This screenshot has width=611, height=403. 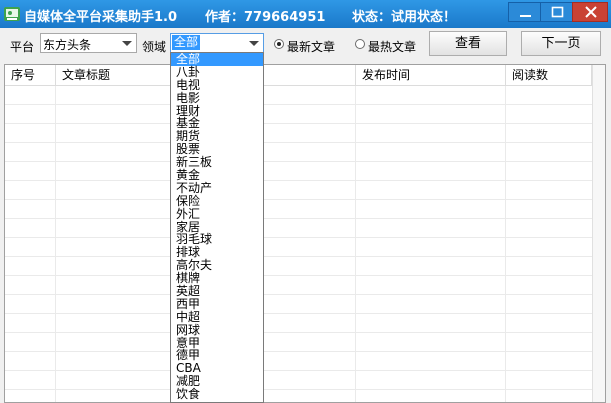 What do you see at coordinates (549, 75) in the screenshot?
I see `column-header-read-count: 阅读数` at bounding box center [549, 75].